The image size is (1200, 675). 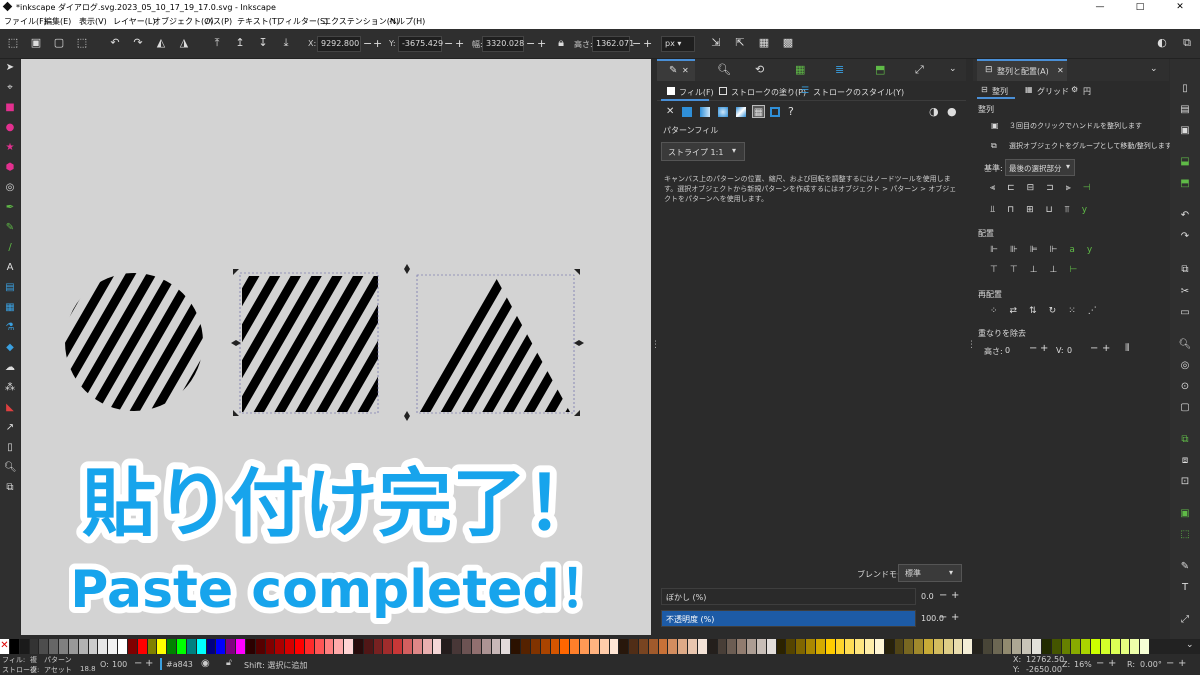 What do you see at coordinates (1185, 408) in the screenshot?
I see `zoom-width-icon: ▢` at bounding box center [1185, 408].